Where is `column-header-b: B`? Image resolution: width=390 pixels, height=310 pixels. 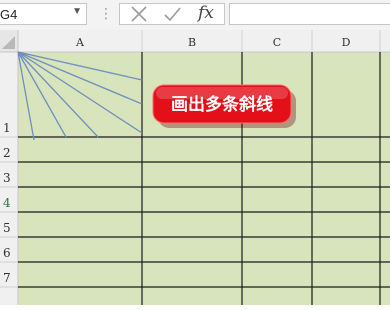 column-header-b: B is located at coordinates (192, 42).